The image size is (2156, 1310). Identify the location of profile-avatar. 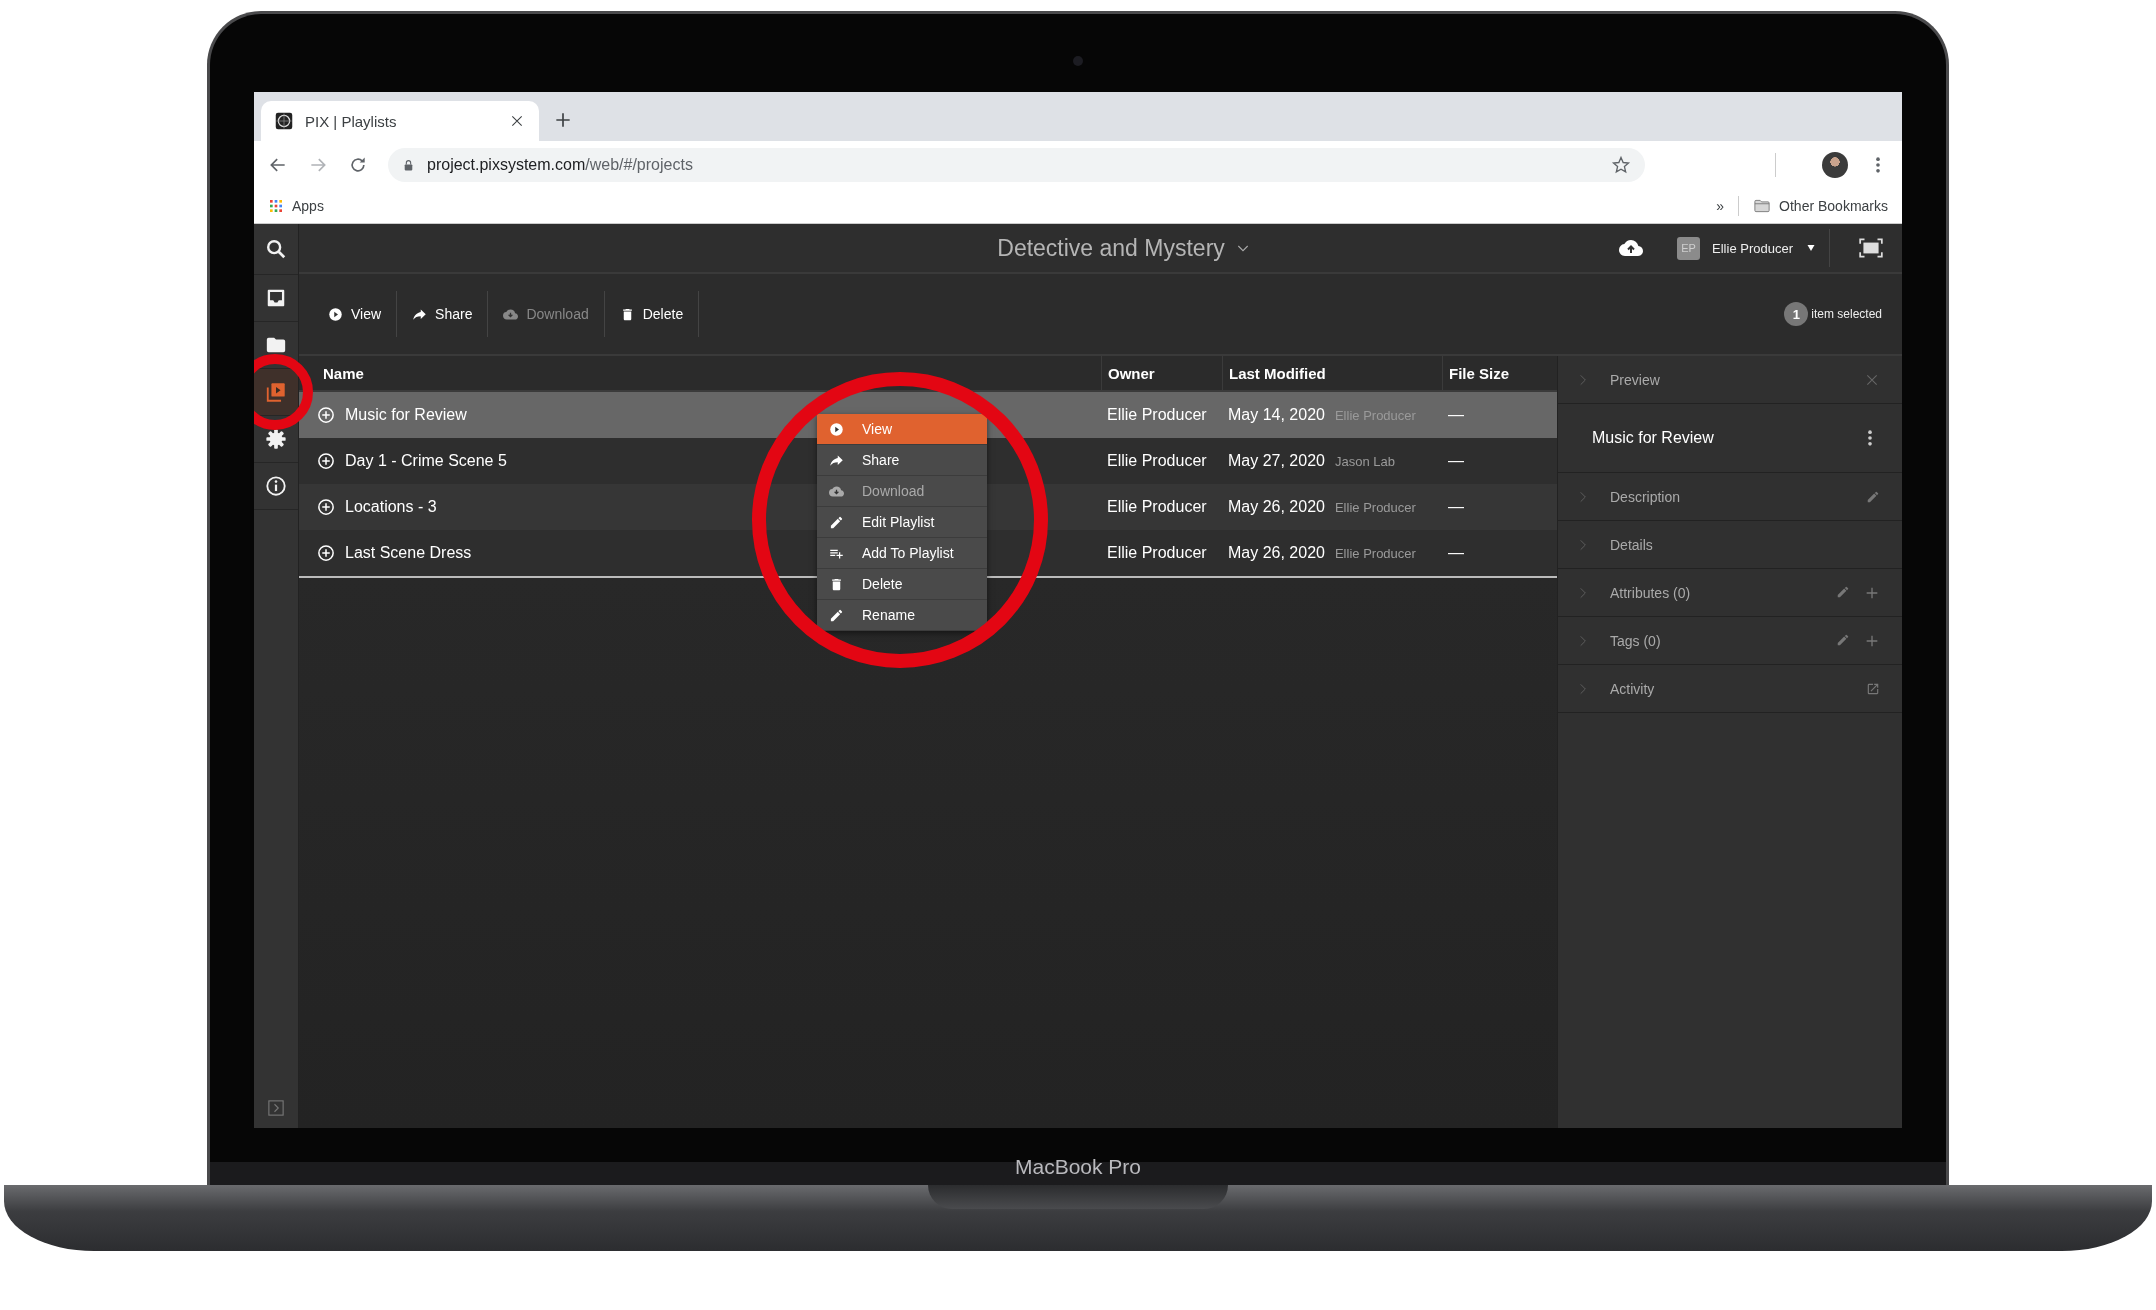
(1835, 165).